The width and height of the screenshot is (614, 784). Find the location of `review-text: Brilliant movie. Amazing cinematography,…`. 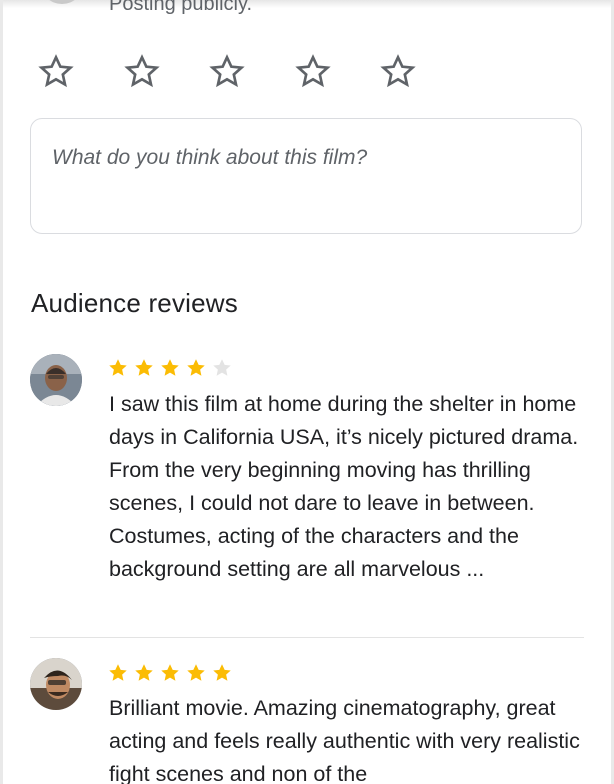

review-text: Brilliant movie. Amazing cinematography,… is located at coordinates (344, 740).